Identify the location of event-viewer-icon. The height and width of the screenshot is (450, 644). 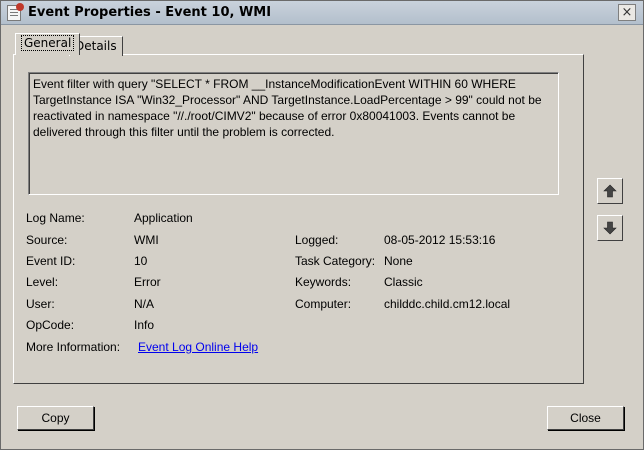
(15, 12).